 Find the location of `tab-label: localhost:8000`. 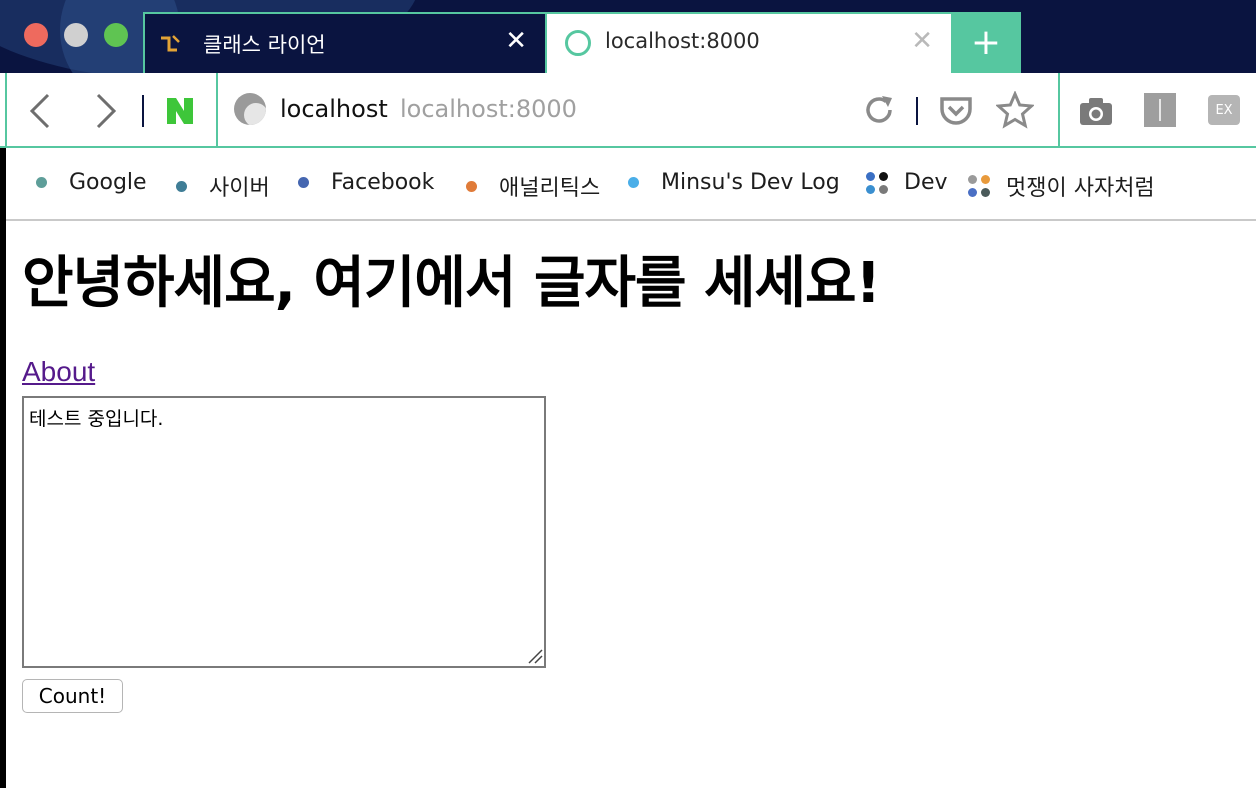

tab-label: localhost:8000 is located at coordinates (682, 41).